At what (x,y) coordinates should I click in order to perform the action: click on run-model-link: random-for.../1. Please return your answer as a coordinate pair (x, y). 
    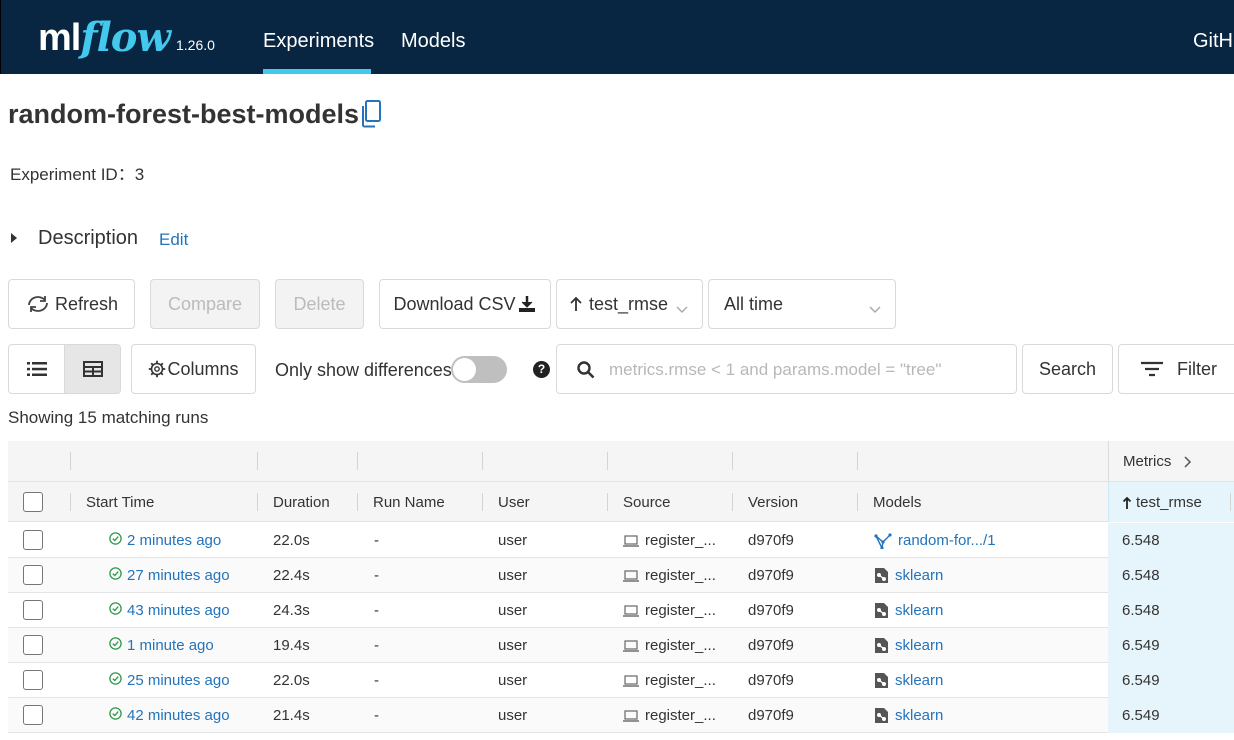
    Looking at the image, I should click on (935, 540).